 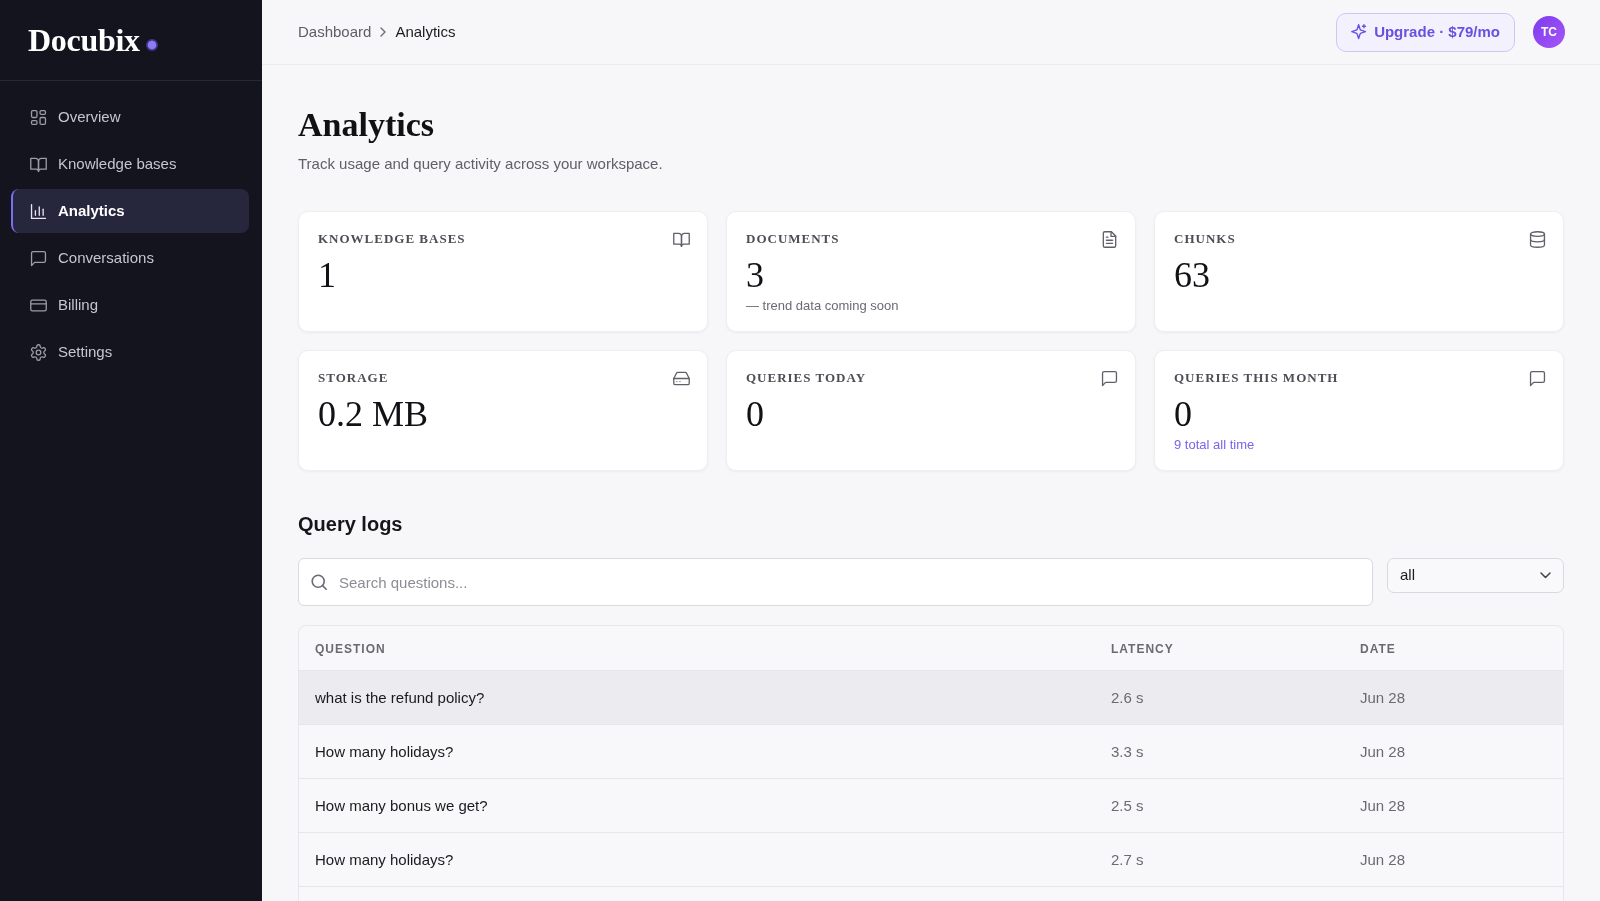 I want to click on sidebar-item: Overview, so click(x=130, y=117).